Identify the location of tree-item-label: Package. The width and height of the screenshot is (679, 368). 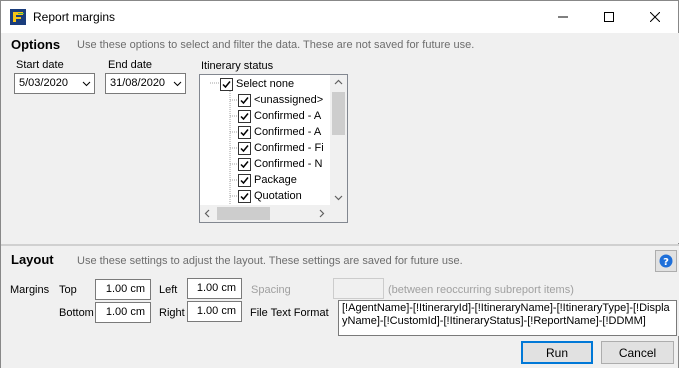
(275, 180).